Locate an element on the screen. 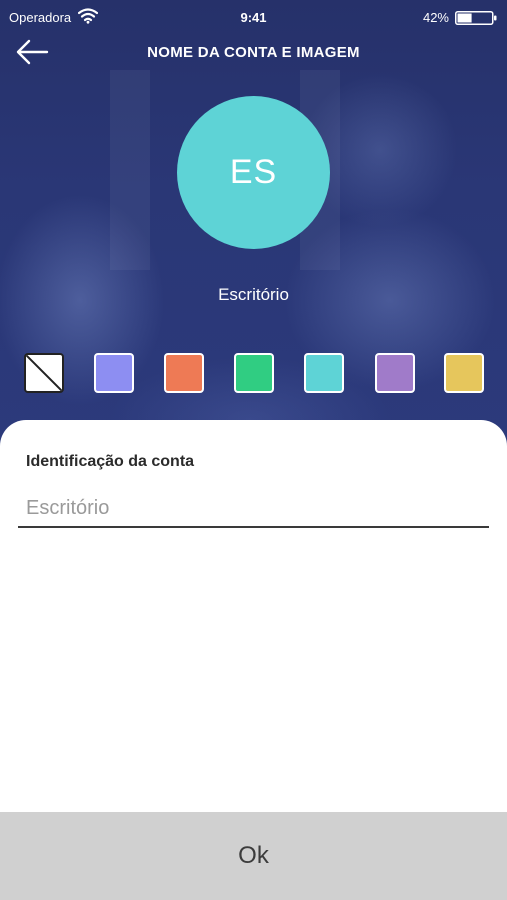  avatar-initials: ES is located at coordinates (253, 172).